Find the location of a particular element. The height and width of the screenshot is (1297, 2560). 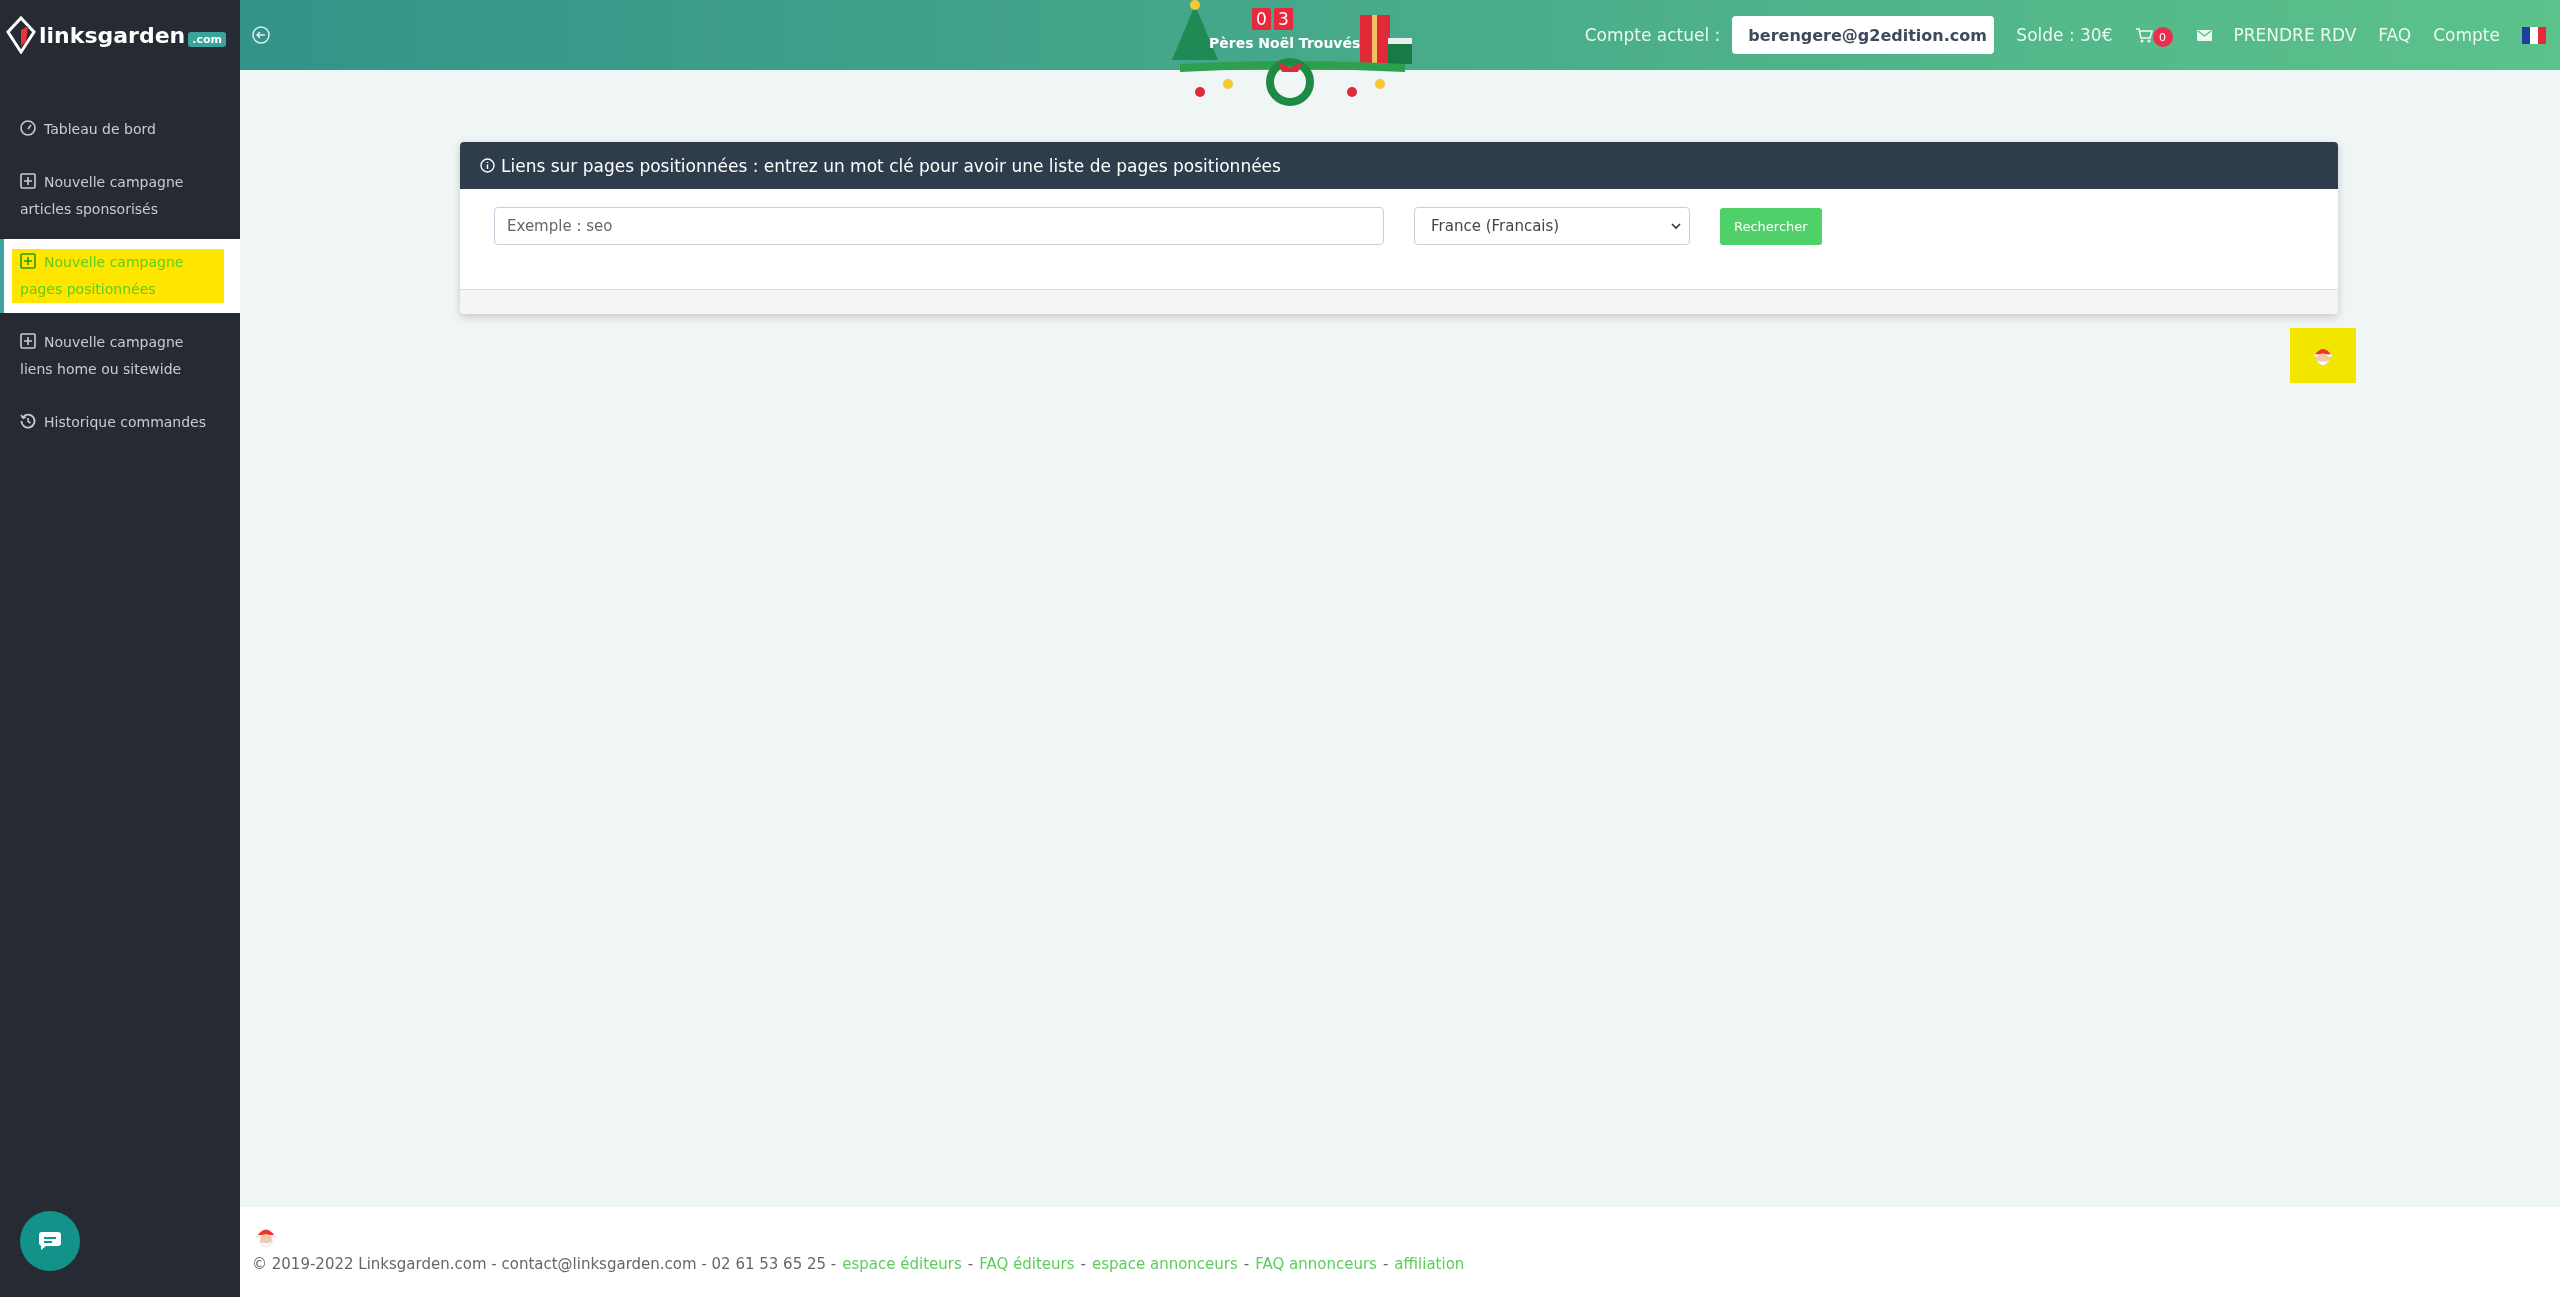

history-icon is located at coordinates (28, 421).